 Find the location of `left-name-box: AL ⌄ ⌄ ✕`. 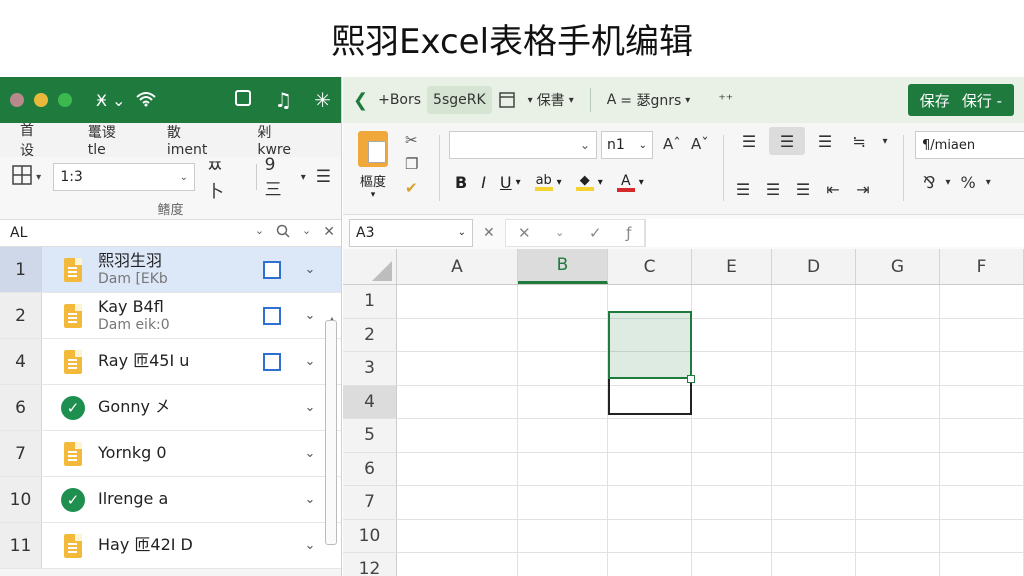

left-name-box: AL ⌄ ⌄ ✕ is located at coordinates (170, 233).